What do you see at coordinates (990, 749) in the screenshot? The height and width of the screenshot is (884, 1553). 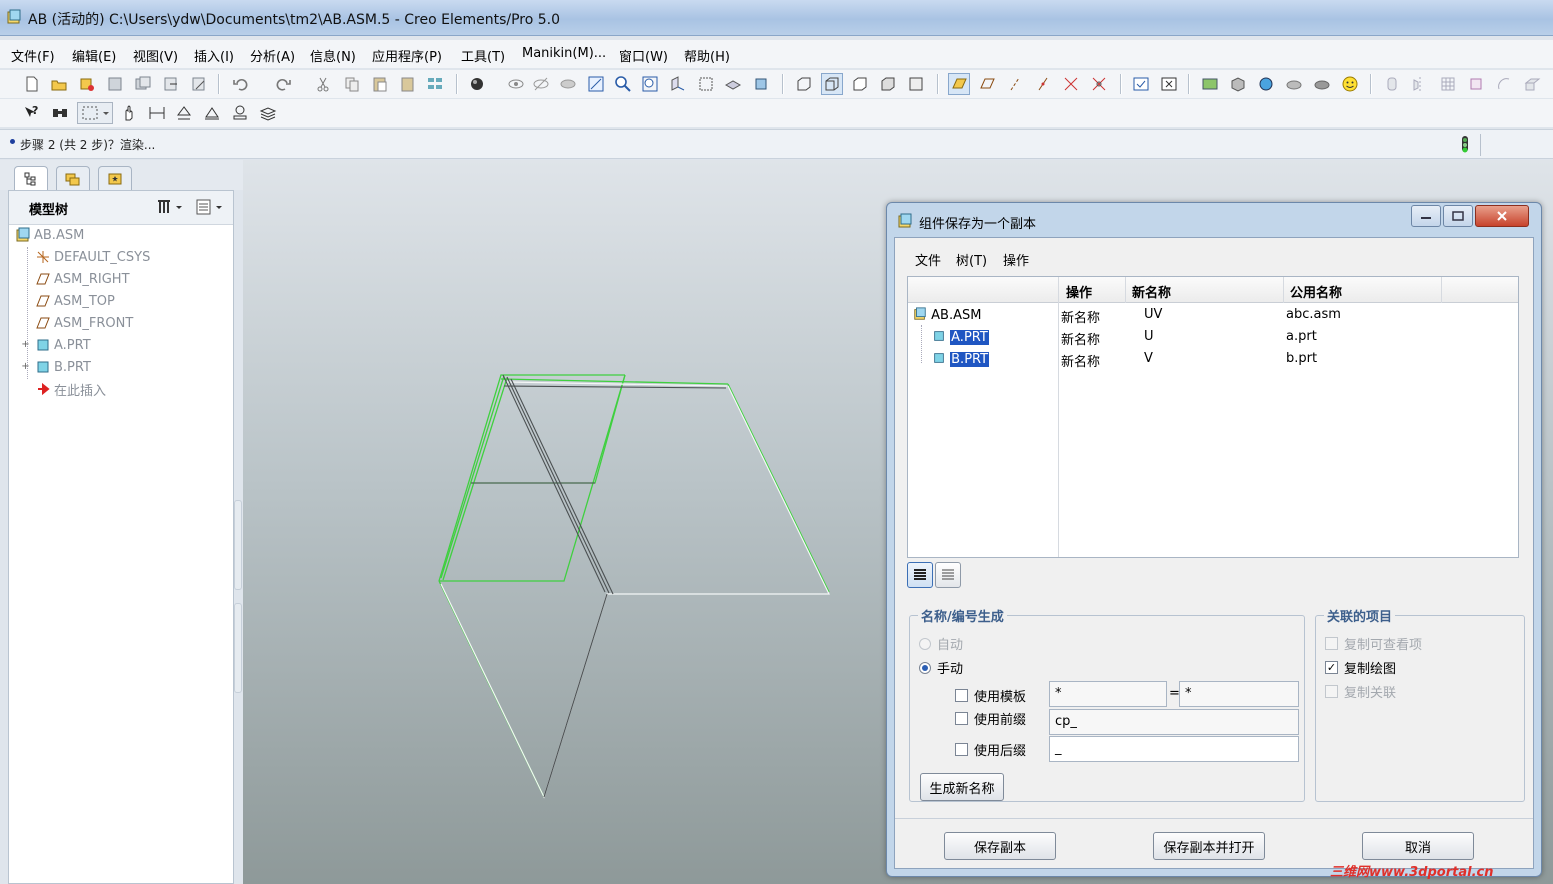 I see `use-suffix-checkbox: 使用后缀` at bounding box center [990, 749].